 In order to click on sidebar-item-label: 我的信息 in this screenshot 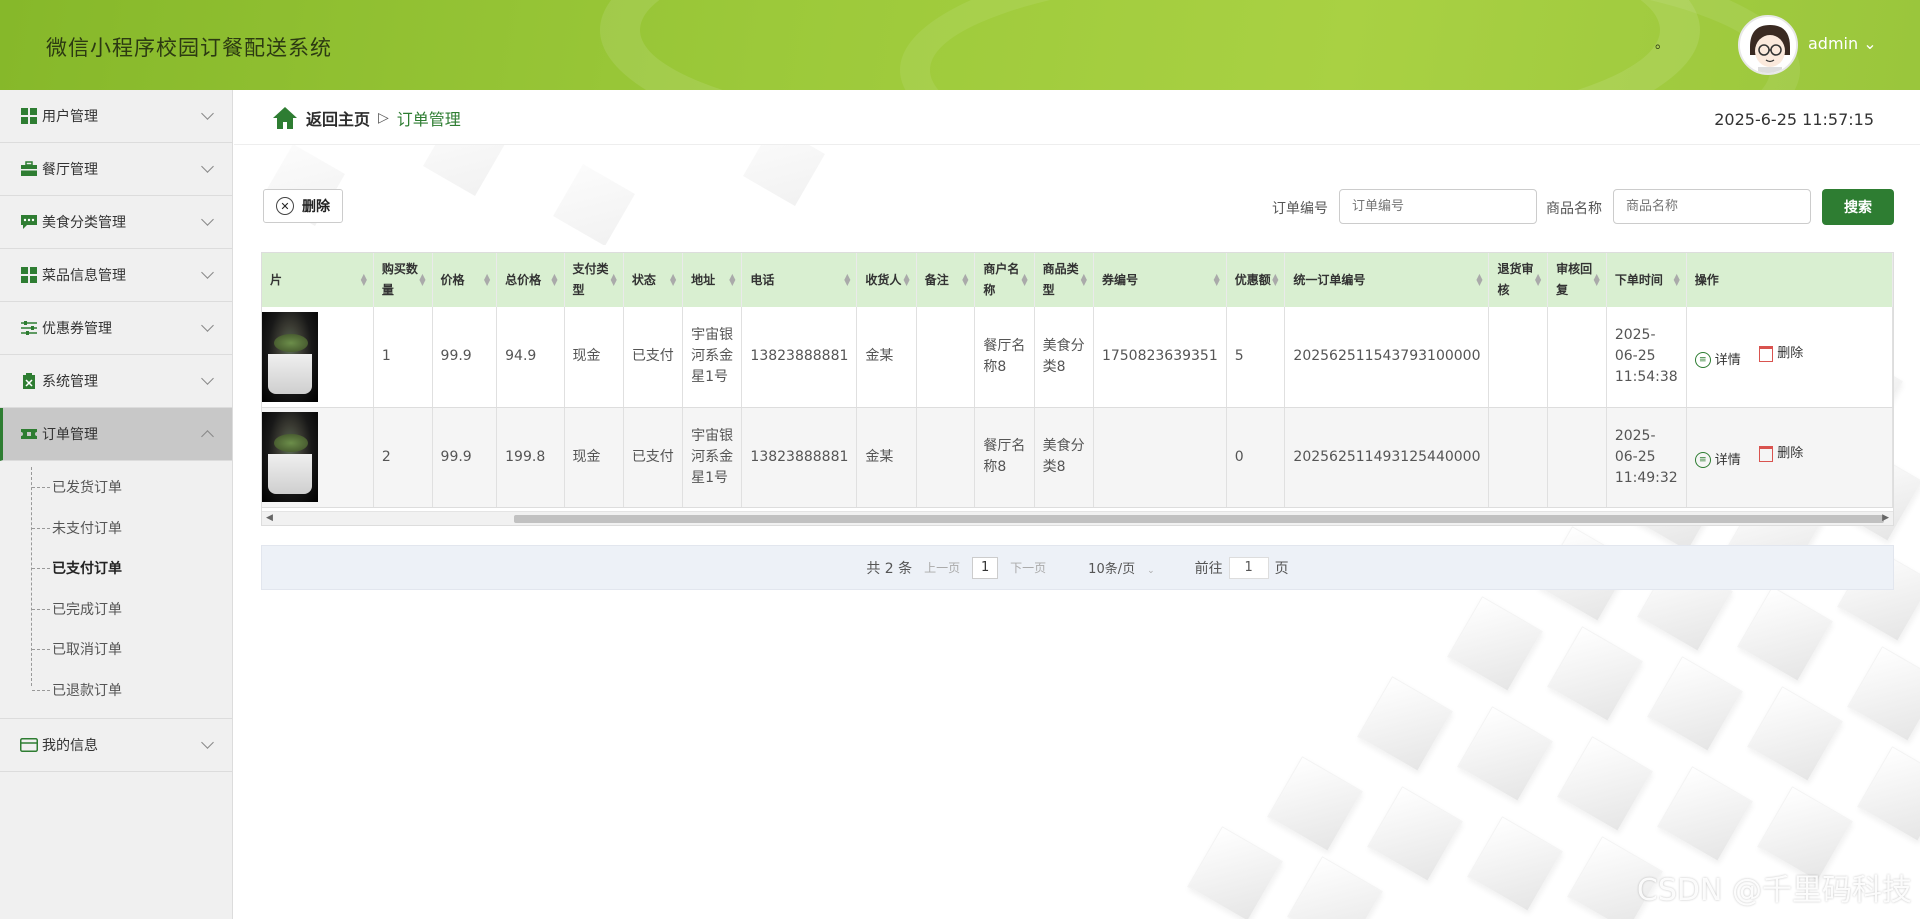, I will do `click(70, 746)`.